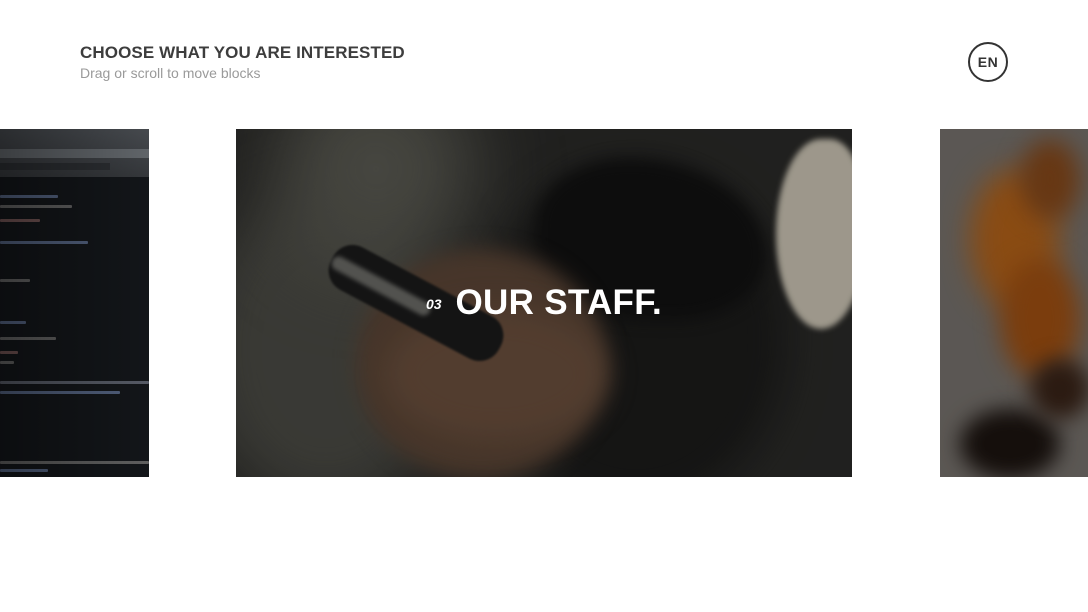 This screenshot has height=612, width=1088. Describe the element at coordinates (433, 304) in the screenshot. I see `block-number: 03` at that location.